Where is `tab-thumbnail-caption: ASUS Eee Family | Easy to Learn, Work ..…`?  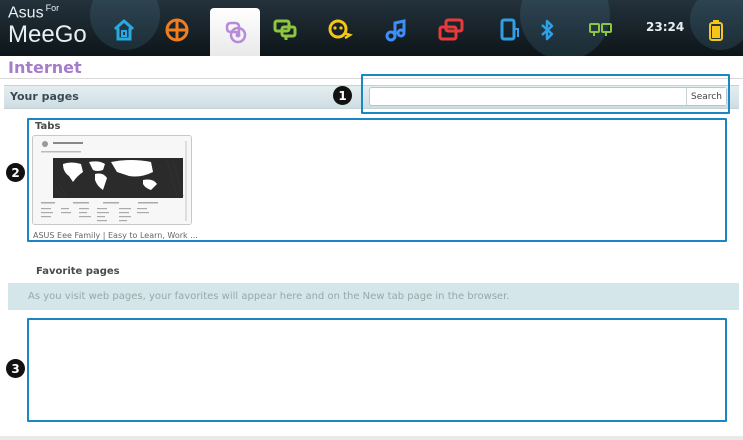
tab-thumbnail-caption: ASUS Eee Family | Easy to Learn, Work ..… is located at coordinates (115, 235).